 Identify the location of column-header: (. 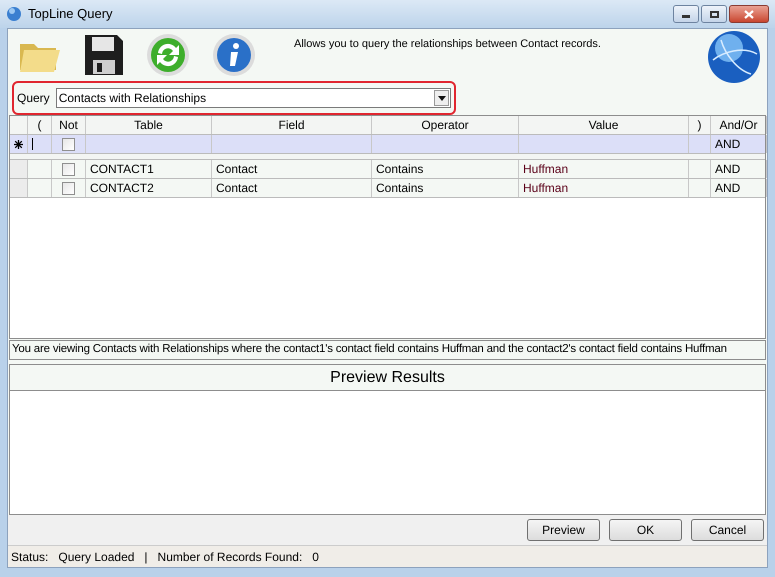
(40, 125).